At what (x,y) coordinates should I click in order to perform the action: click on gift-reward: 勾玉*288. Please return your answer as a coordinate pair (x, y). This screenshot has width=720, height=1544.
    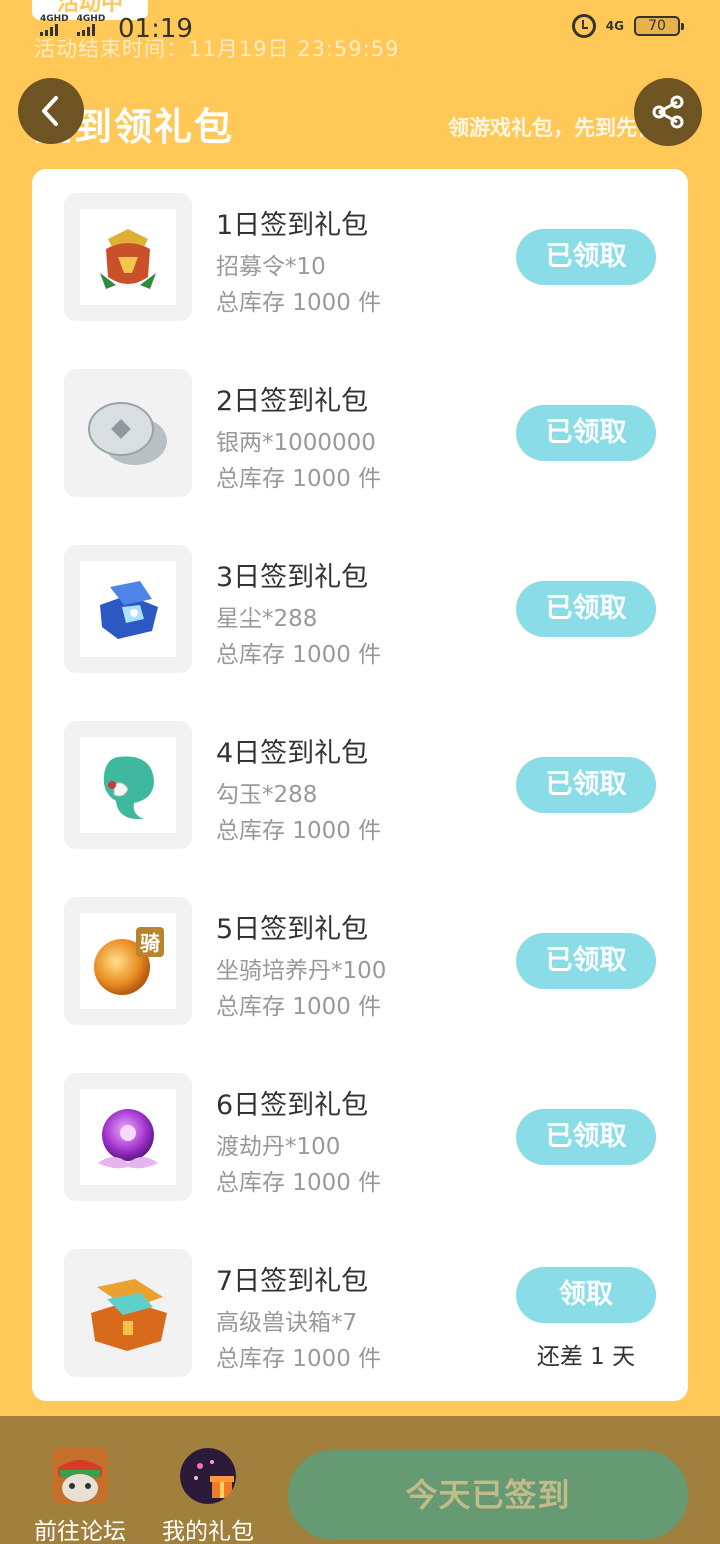
    Looking at the image, I should click on (267, 795).